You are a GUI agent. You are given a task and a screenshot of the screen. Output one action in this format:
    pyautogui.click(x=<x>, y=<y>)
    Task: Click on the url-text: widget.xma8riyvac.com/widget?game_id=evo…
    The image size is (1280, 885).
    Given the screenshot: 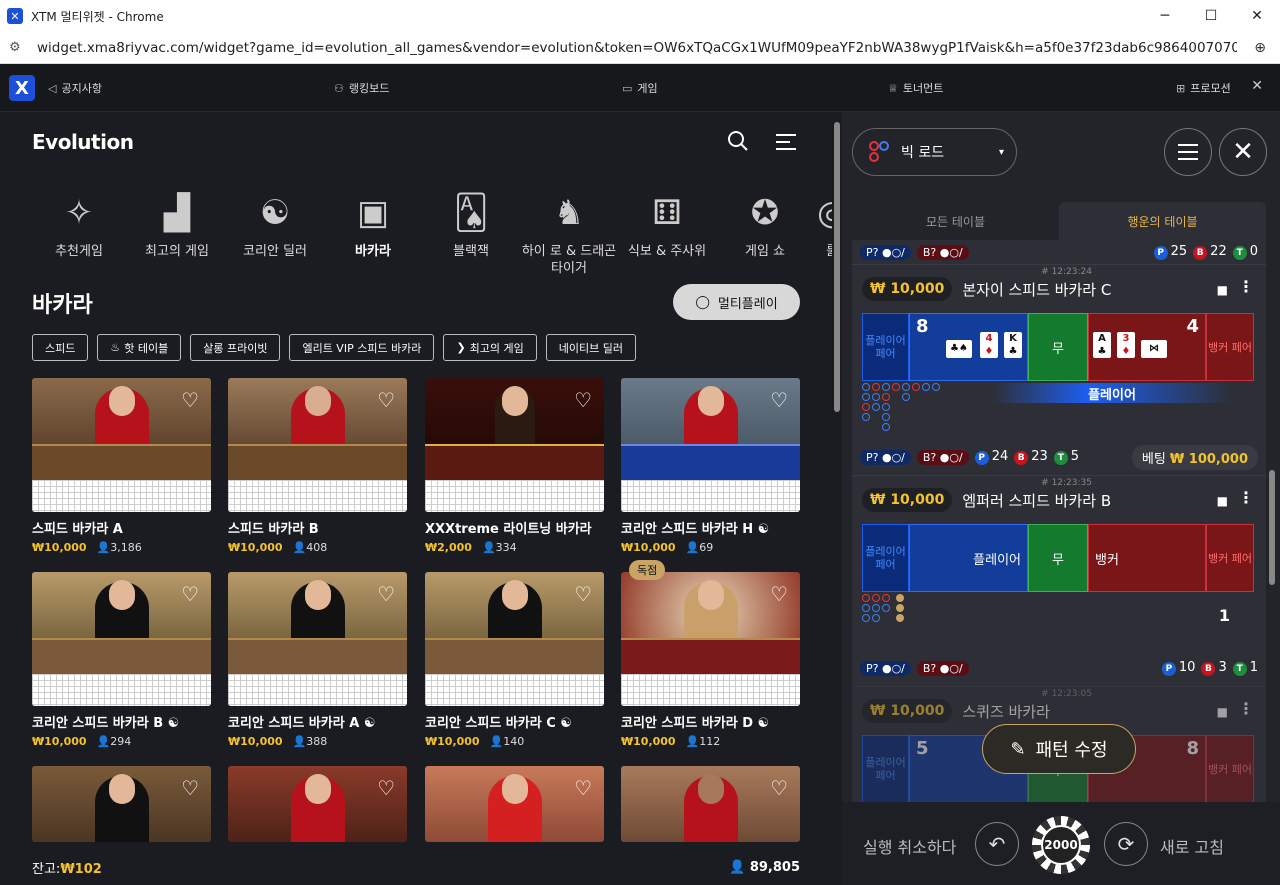 What is the action you would take?
    pyautogui.click(x=637, y=48)
    